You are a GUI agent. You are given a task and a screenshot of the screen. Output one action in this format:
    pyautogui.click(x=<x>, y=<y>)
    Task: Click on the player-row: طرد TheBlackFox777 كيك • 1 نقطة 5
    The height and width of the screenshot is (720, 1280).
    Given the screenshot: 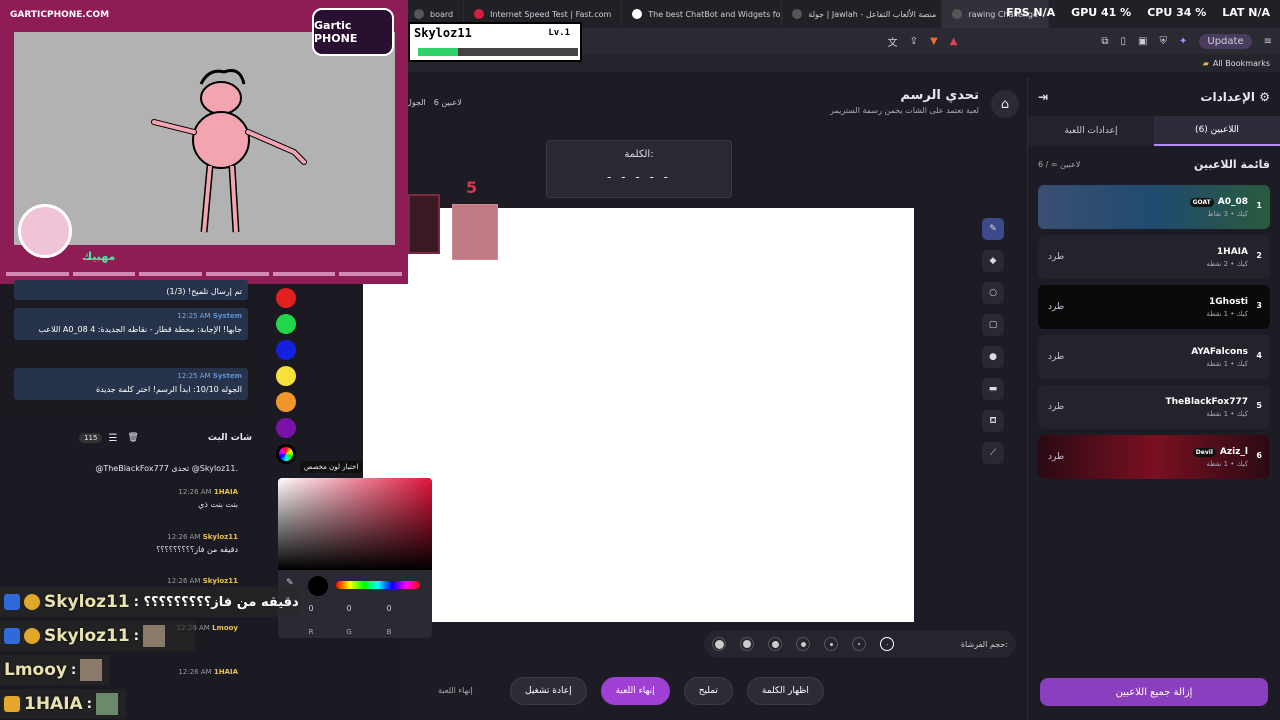 What is the action you would take?
    pyautogui.click(x=1154, y=407)
    